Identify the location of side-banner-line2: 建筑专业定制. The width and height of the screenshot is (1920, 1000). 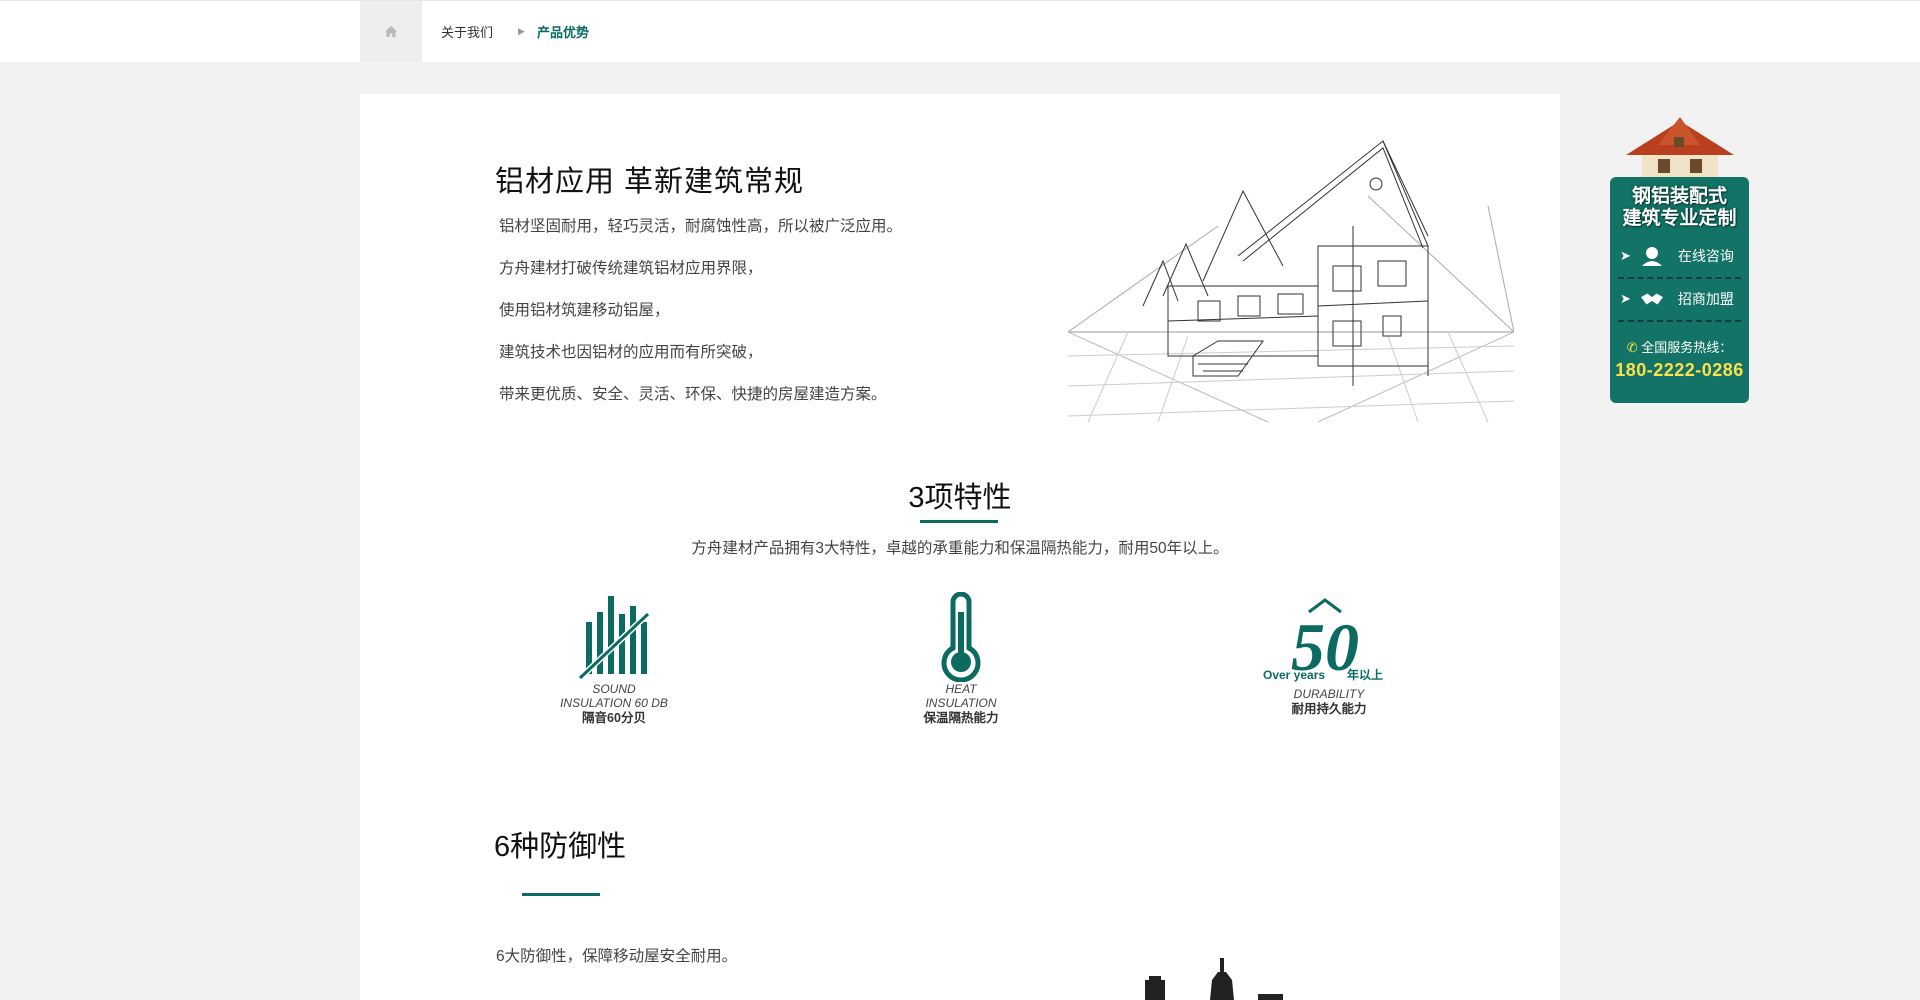
(1679, 218).